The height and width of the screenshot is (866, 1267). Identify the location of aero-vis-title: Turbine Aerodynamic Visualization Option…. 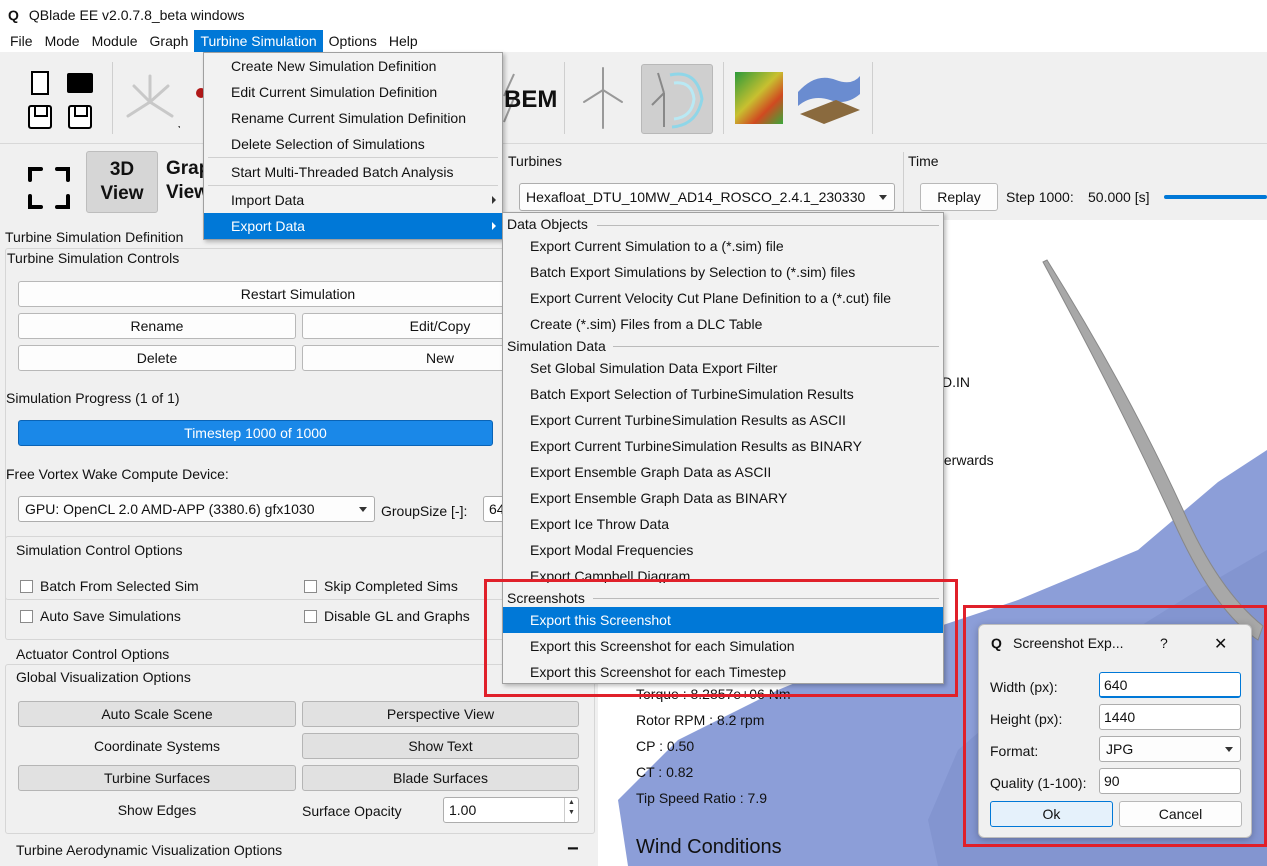
(149, 850).